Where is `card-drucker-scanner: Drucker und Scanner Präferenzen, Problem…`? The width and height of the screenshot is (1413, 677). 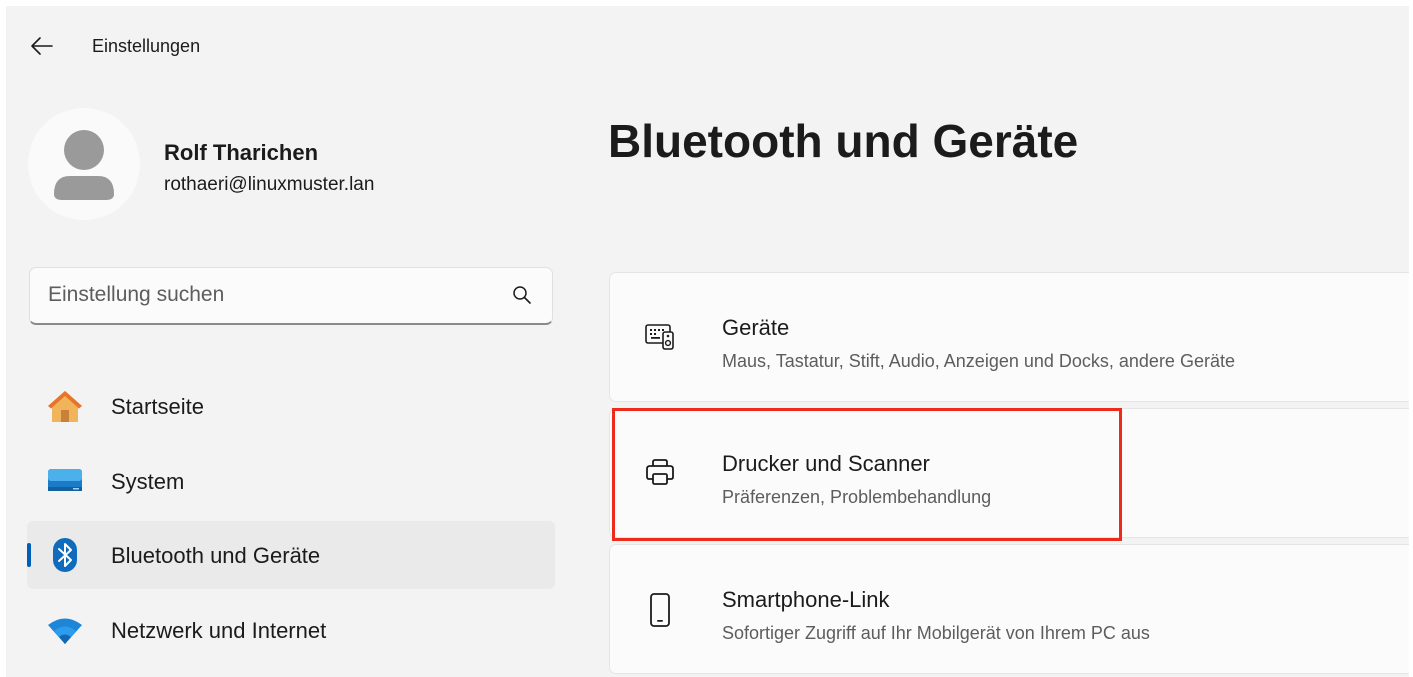 card-drucker-scanner: Drucker und Scanner Präferenzen, Problem… is located at coordinates (1009, 473).